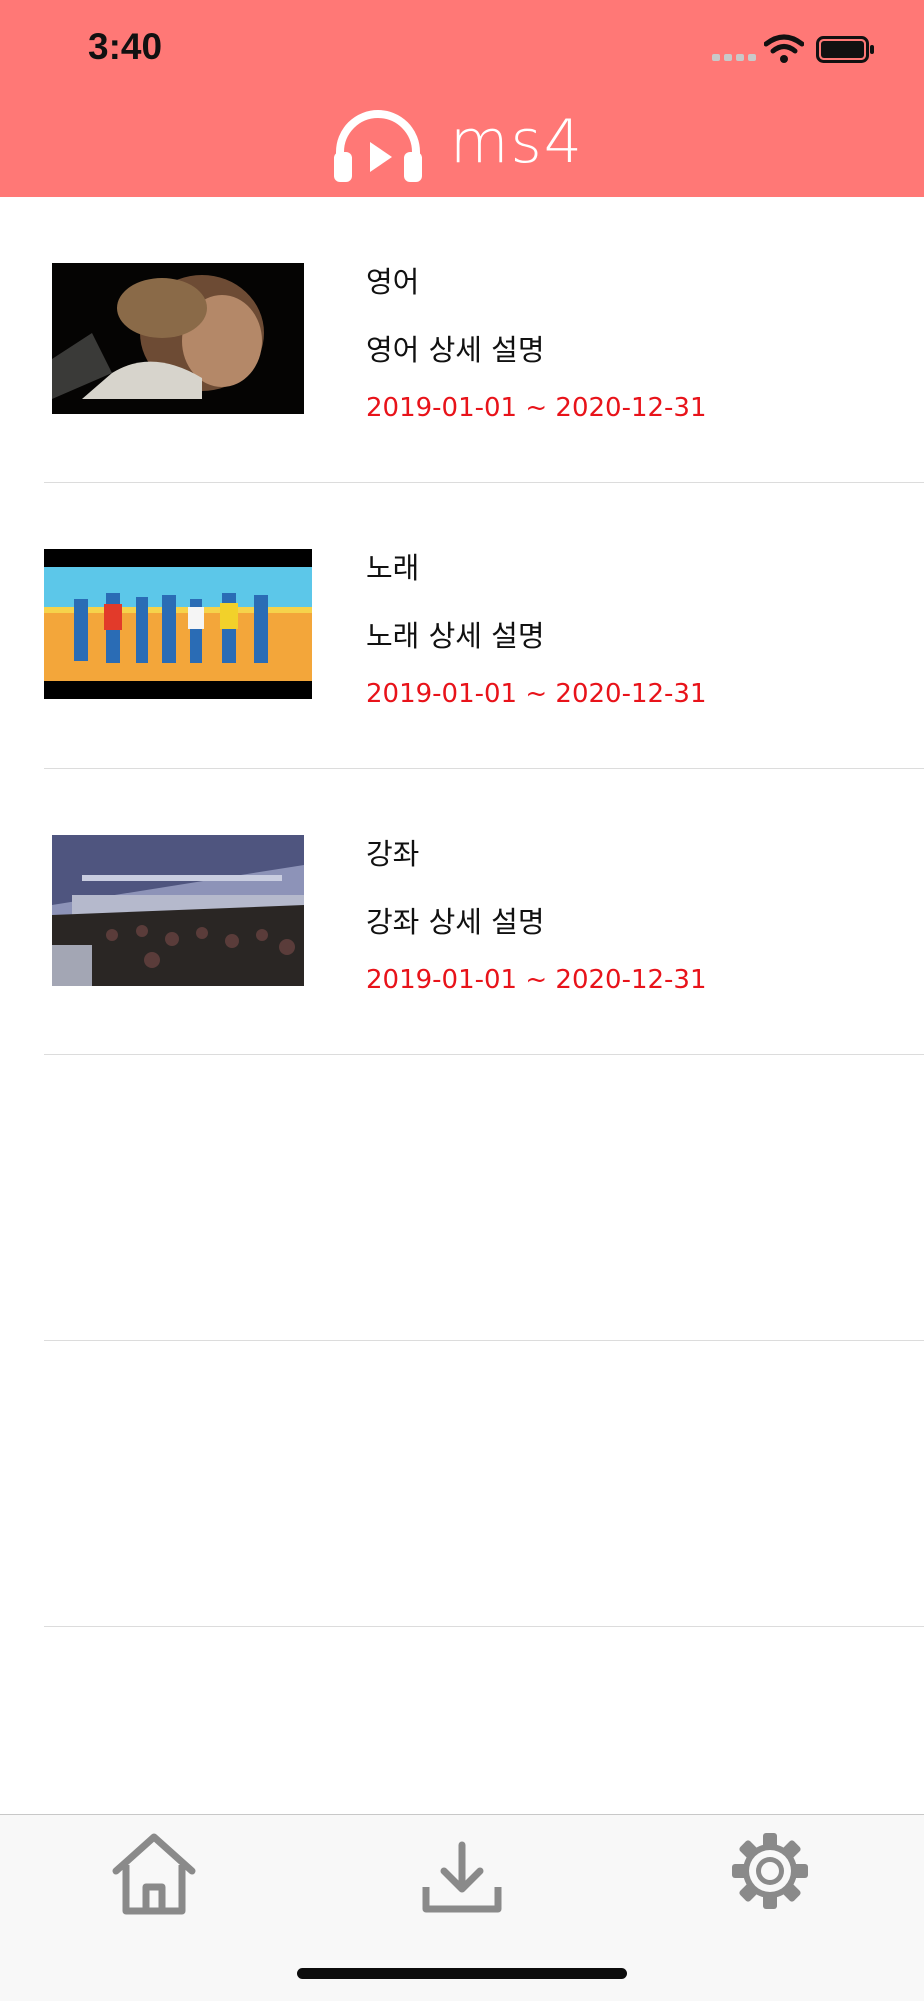  Describe the element at coordinates (393, 568) in the screenshot. I see `item-title: 노래` at that location.